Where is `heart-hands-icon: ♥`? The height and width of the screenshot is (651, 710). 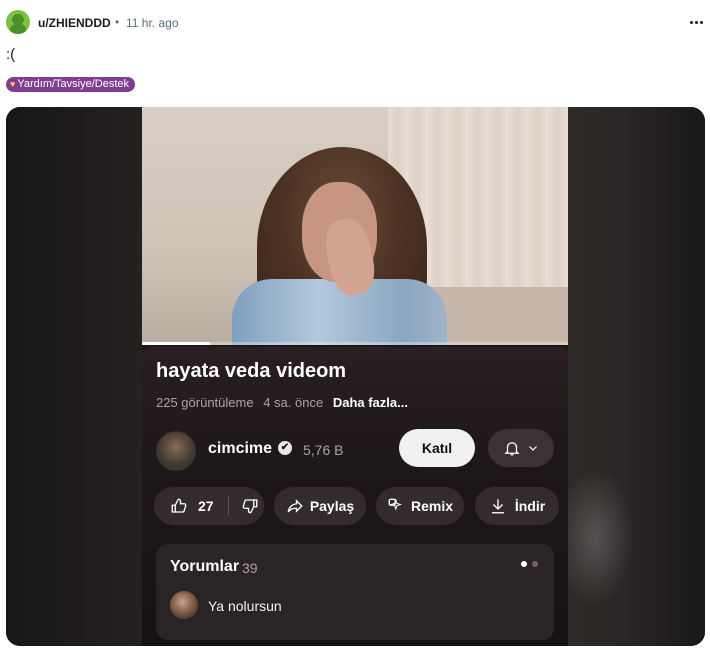
heart-hands-icon: ♥ is located at coordinates (13, 84).